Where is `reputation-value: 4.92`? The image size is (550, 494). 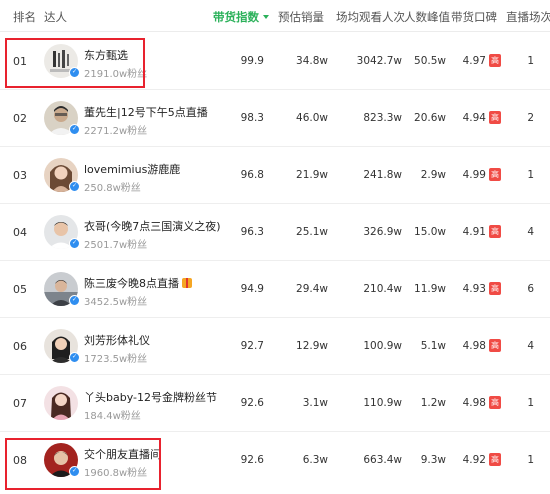 reputation-value: 4.92 is located at coordinates (474, 460).